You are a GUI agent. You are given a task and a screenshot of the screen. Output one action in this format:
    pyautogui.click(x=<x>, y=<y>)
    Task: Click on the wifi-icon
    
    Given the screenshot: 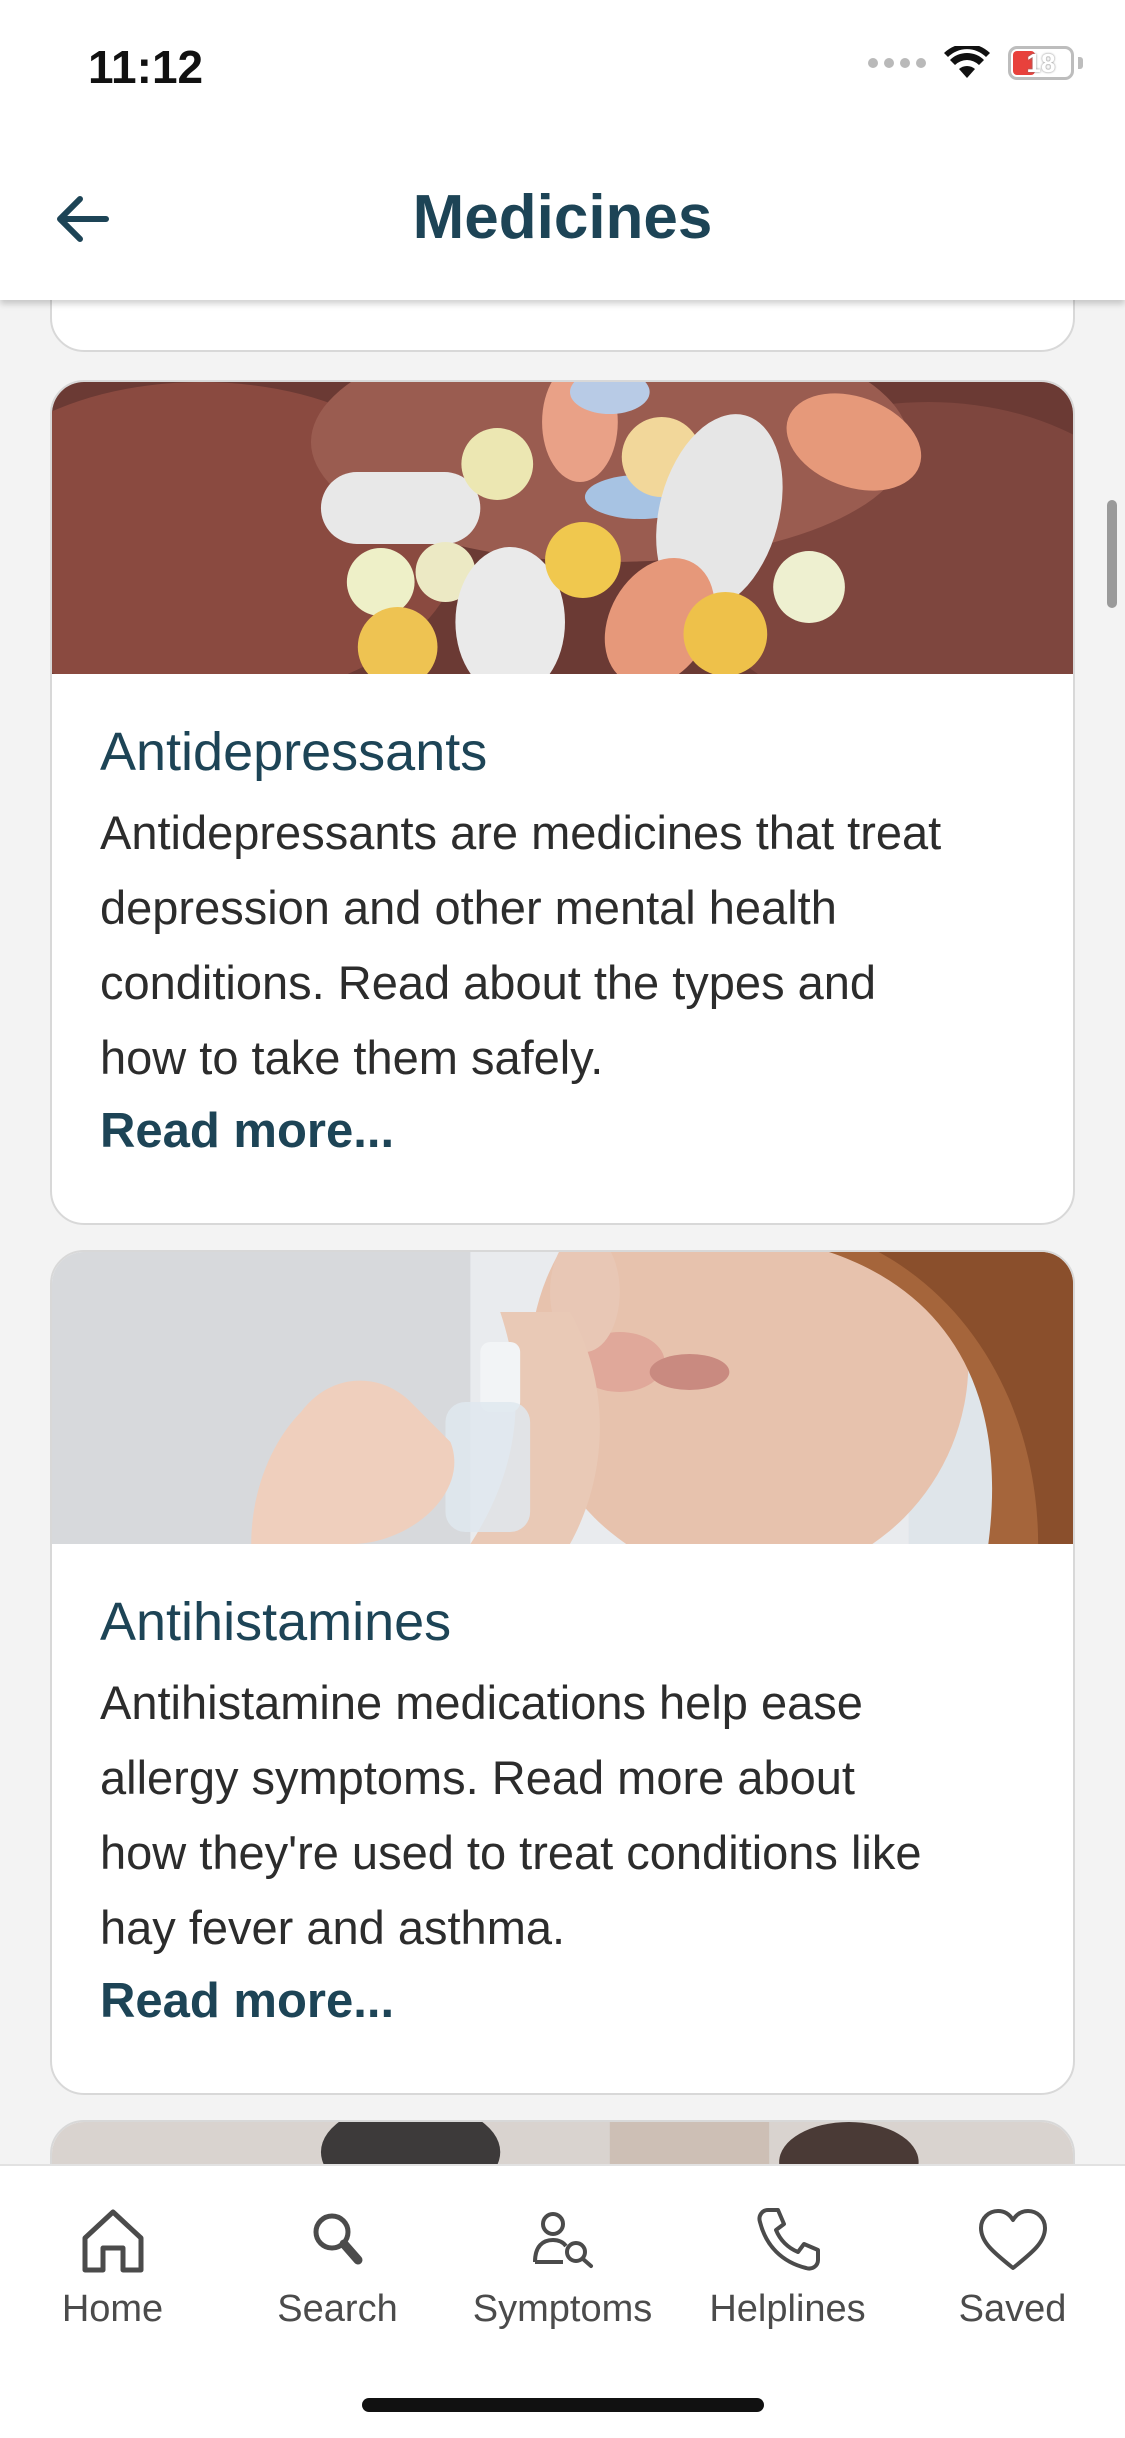 What is the action you would take?
    pyautogui.click(x=967, y=62)
    